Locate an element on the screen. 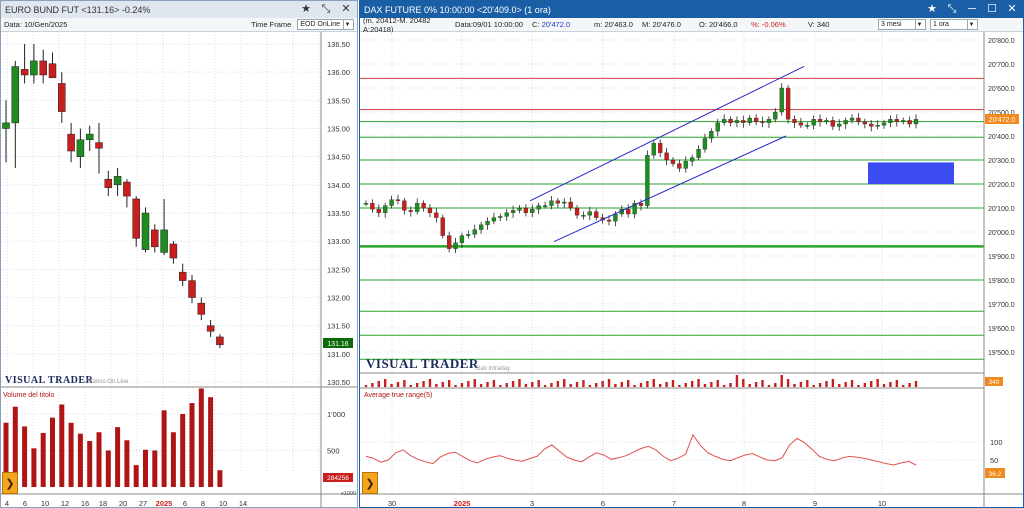 The width and height of the screenshot is (1024, 508). atr-line is located at coordinates (641, 449).